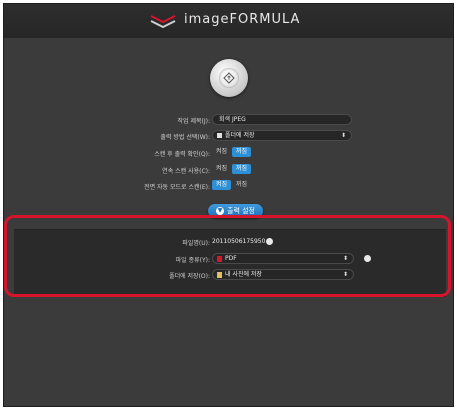  Describe the element at coordinates (186, 171) in the screenshot. I see `continuous-scan-label: 연속 스캔 사용(C):` at that location.